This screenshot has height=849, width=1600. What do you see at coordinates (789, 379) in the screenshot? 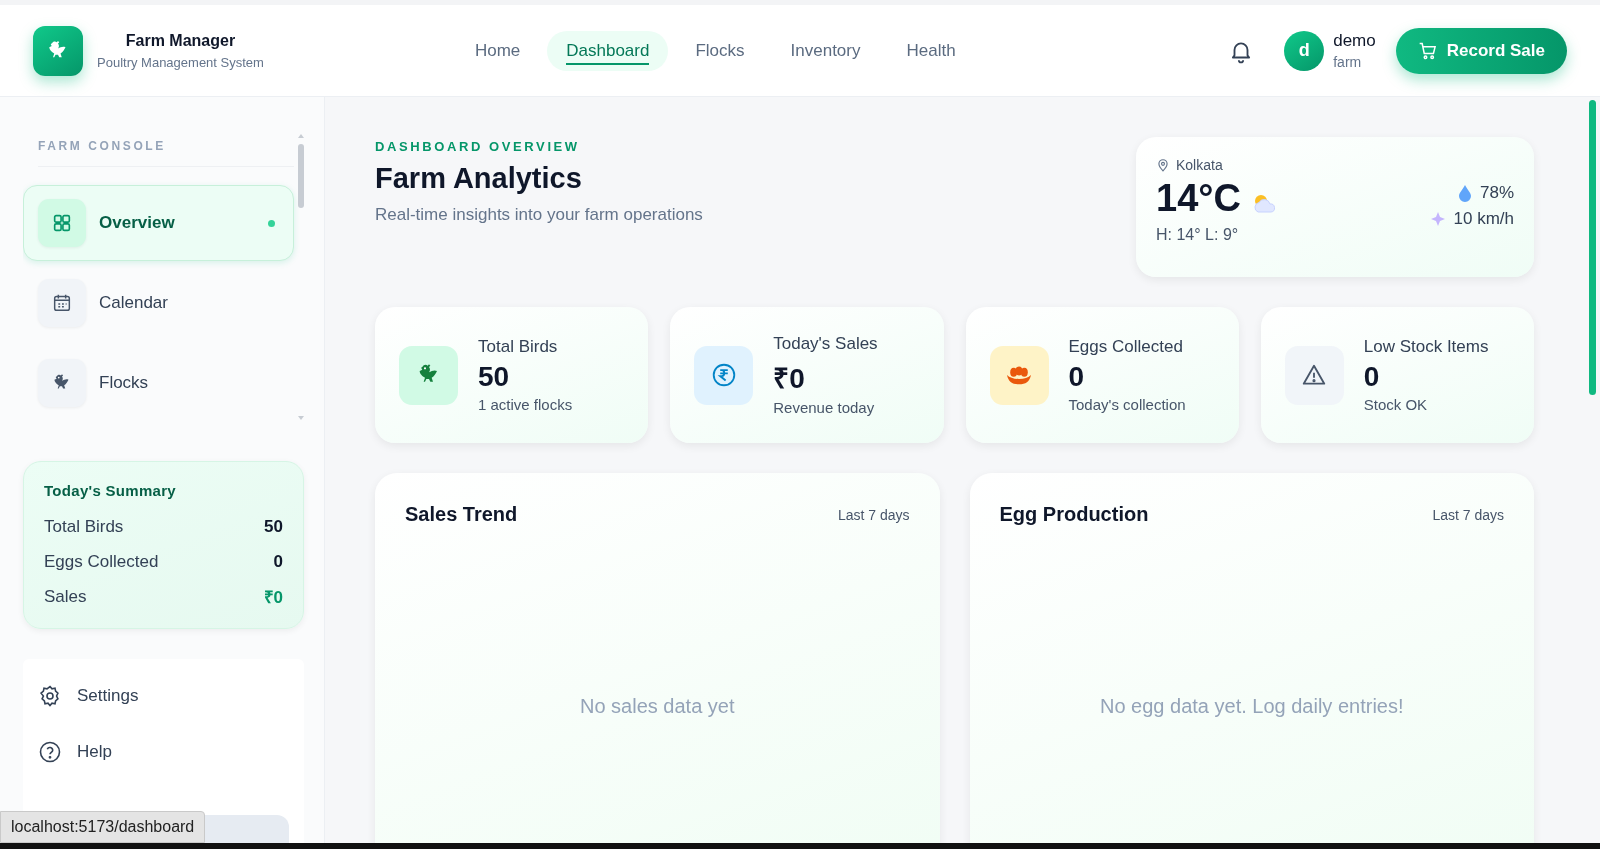
I see `stat-value: ₹0` at bounding box center [789, 379].